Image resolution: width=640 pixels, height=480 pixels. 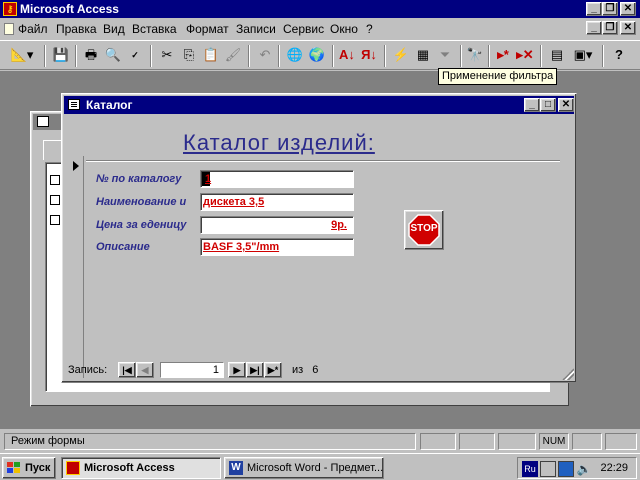 What do you see at coordinates (557, 56) in the screenshot?
I see `database-window-icon: ▤` at bounding box center [557, 56].